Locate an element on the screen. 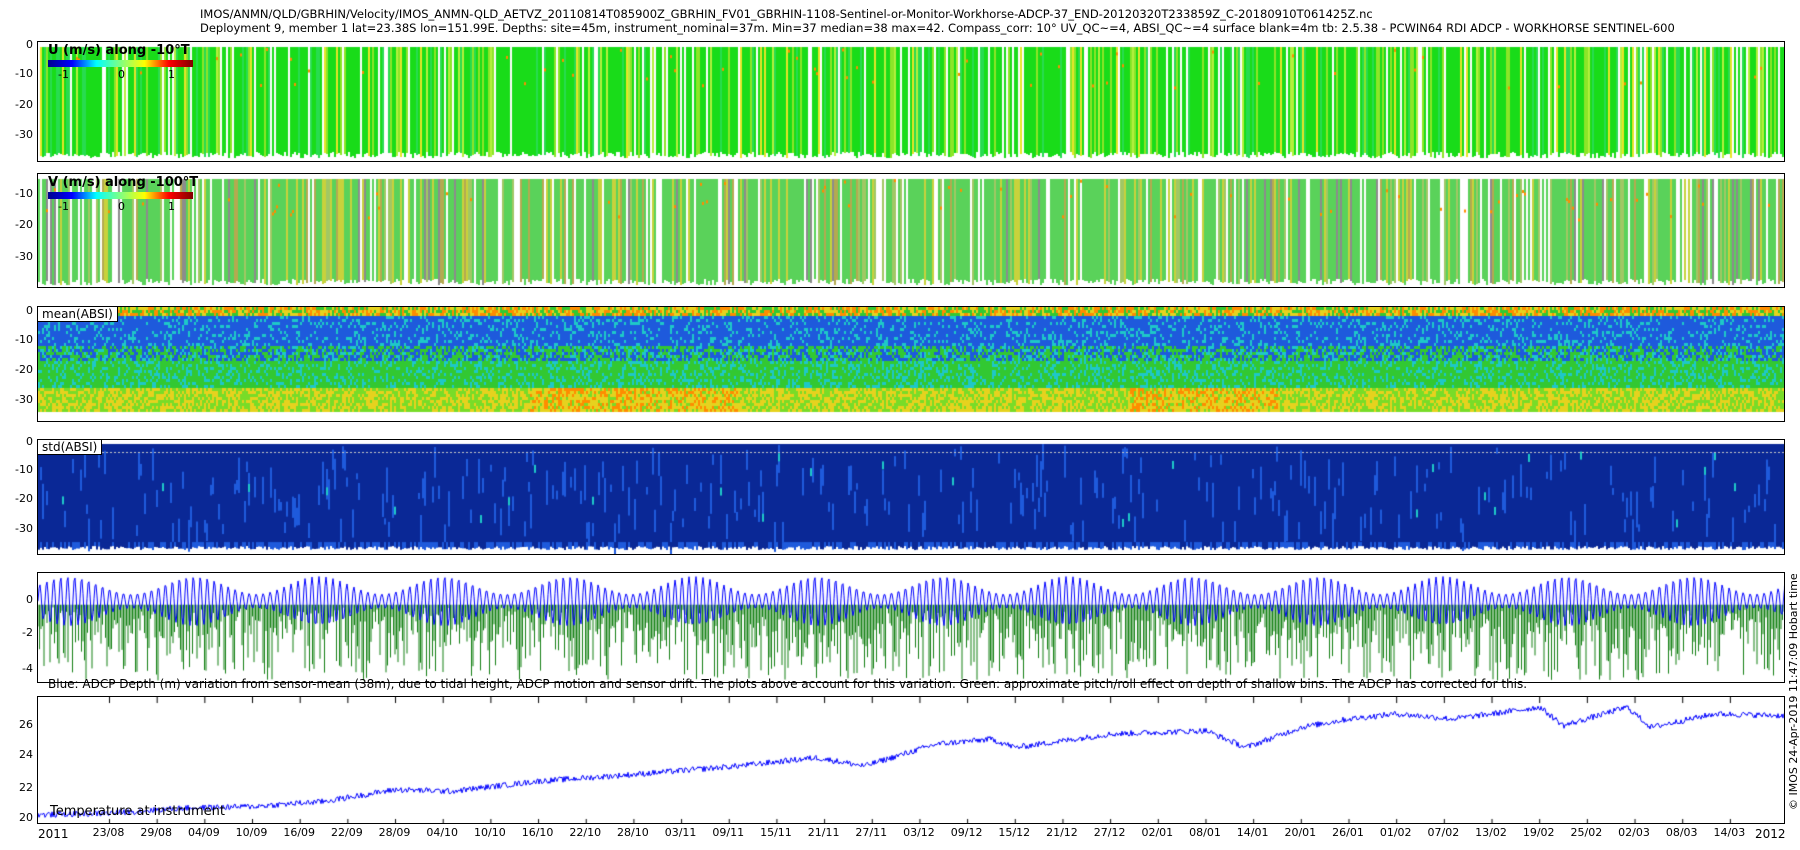 The image size is (1800, 850). x-tick-label: 01/02 is located at coordinates (1395, 832).